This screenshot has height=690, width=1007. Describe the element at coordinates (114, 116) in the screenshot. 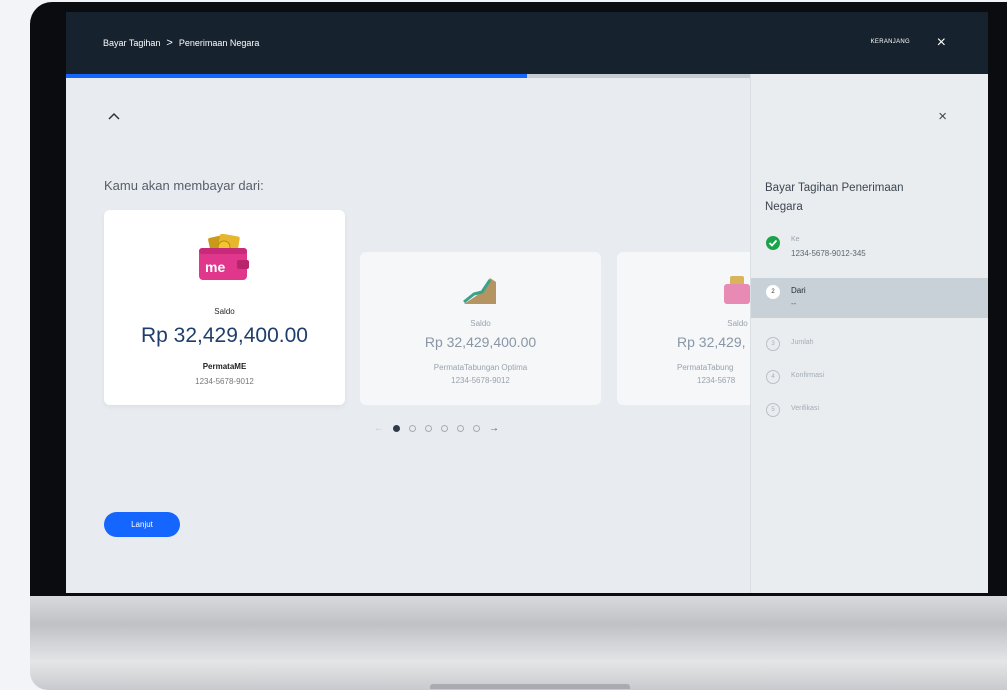

I see `chevron-up-icon` at that location.